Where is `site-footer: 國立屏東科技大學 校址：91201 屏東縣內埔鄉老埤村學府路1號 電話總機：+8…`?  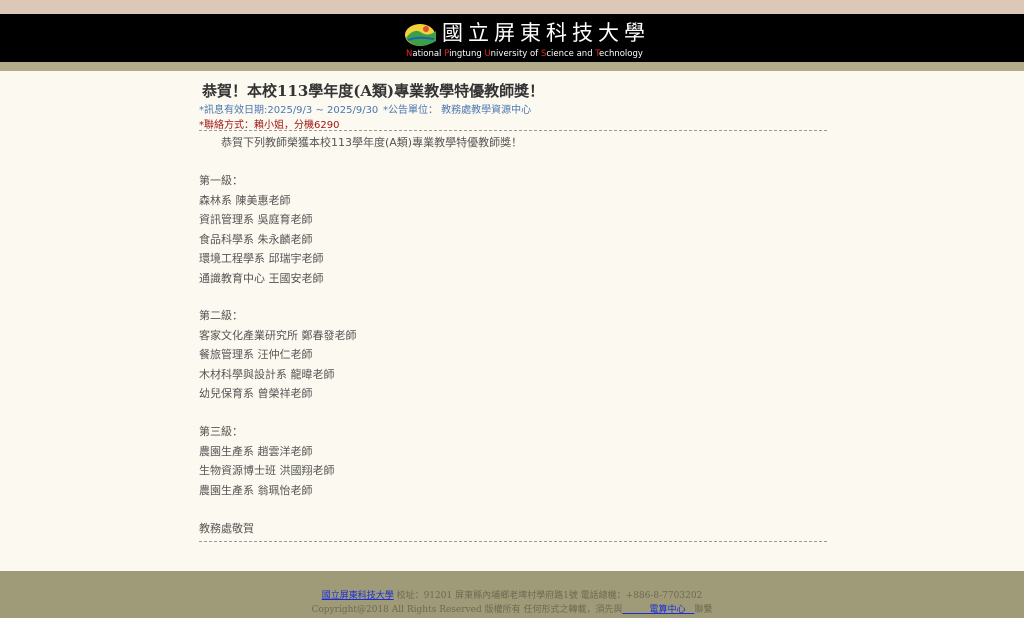 site-footer: 國立屏東科技大學 校址：91201 屏東縣內埔鄉老埤村學府路1號 電話總機：+8… is located at coordinates (512, 594).